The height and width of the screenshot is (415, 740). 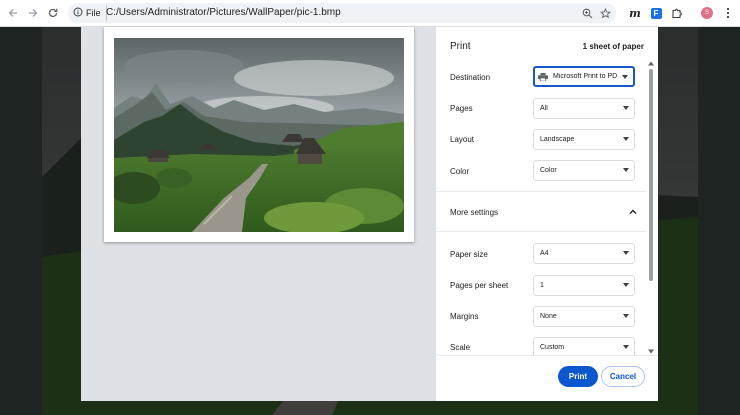 What do you see at coordinates (651, 63) in the screenshot?
I see `scroll-up-icon` at bounding box center [651, 63].